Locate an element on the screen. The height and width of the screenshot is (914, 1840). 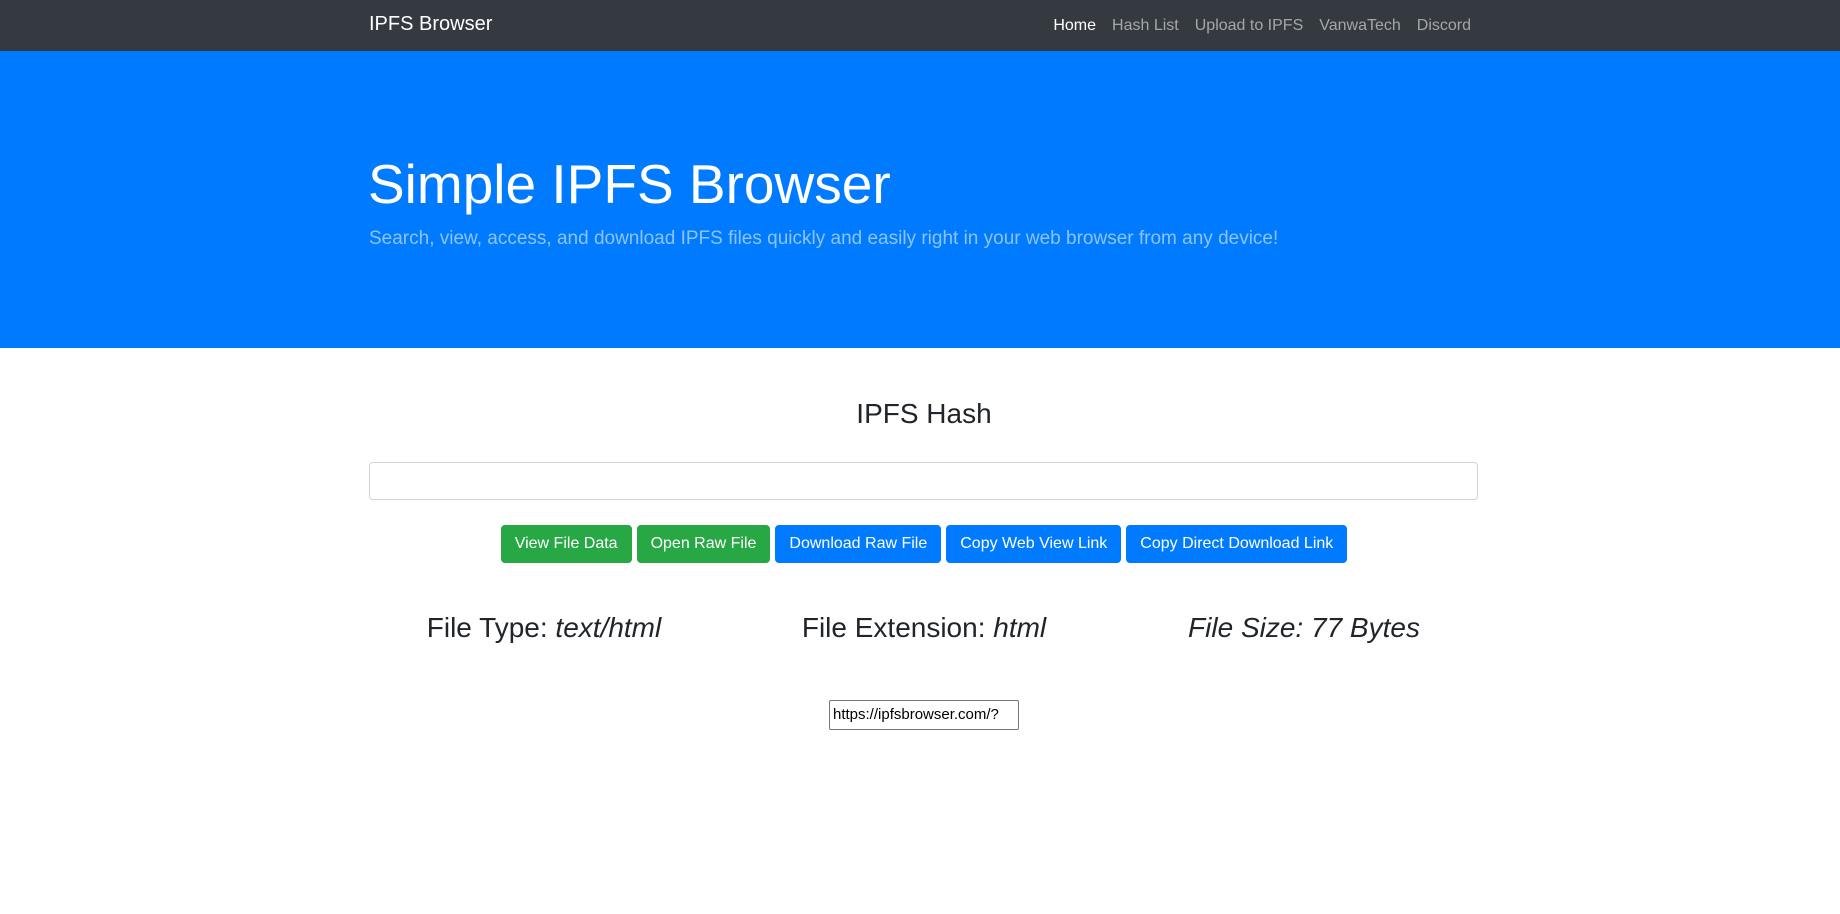
file-type: File Type: text/html is located at coordinates (544, 628).